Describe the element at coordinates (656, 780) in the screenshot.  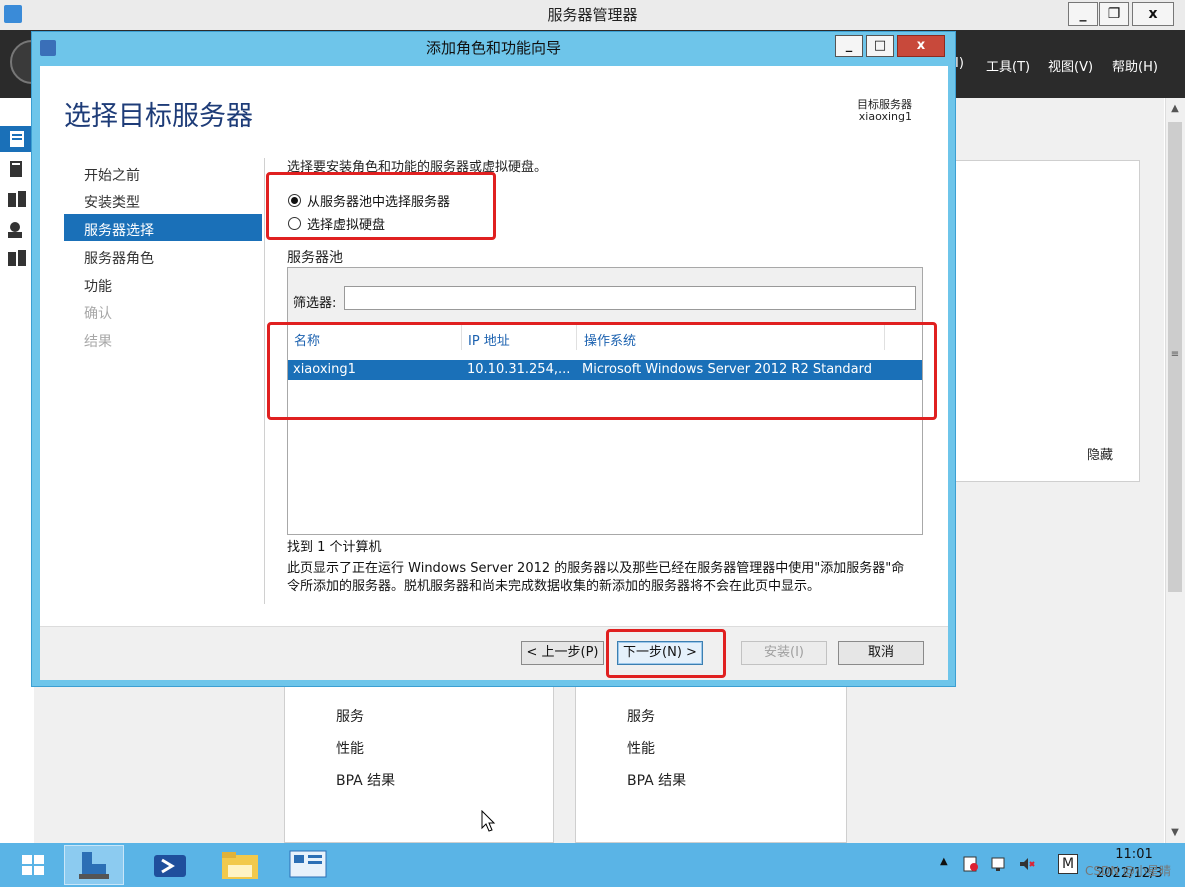
I see `tile-right-bpa: BPA 结果` at that location.